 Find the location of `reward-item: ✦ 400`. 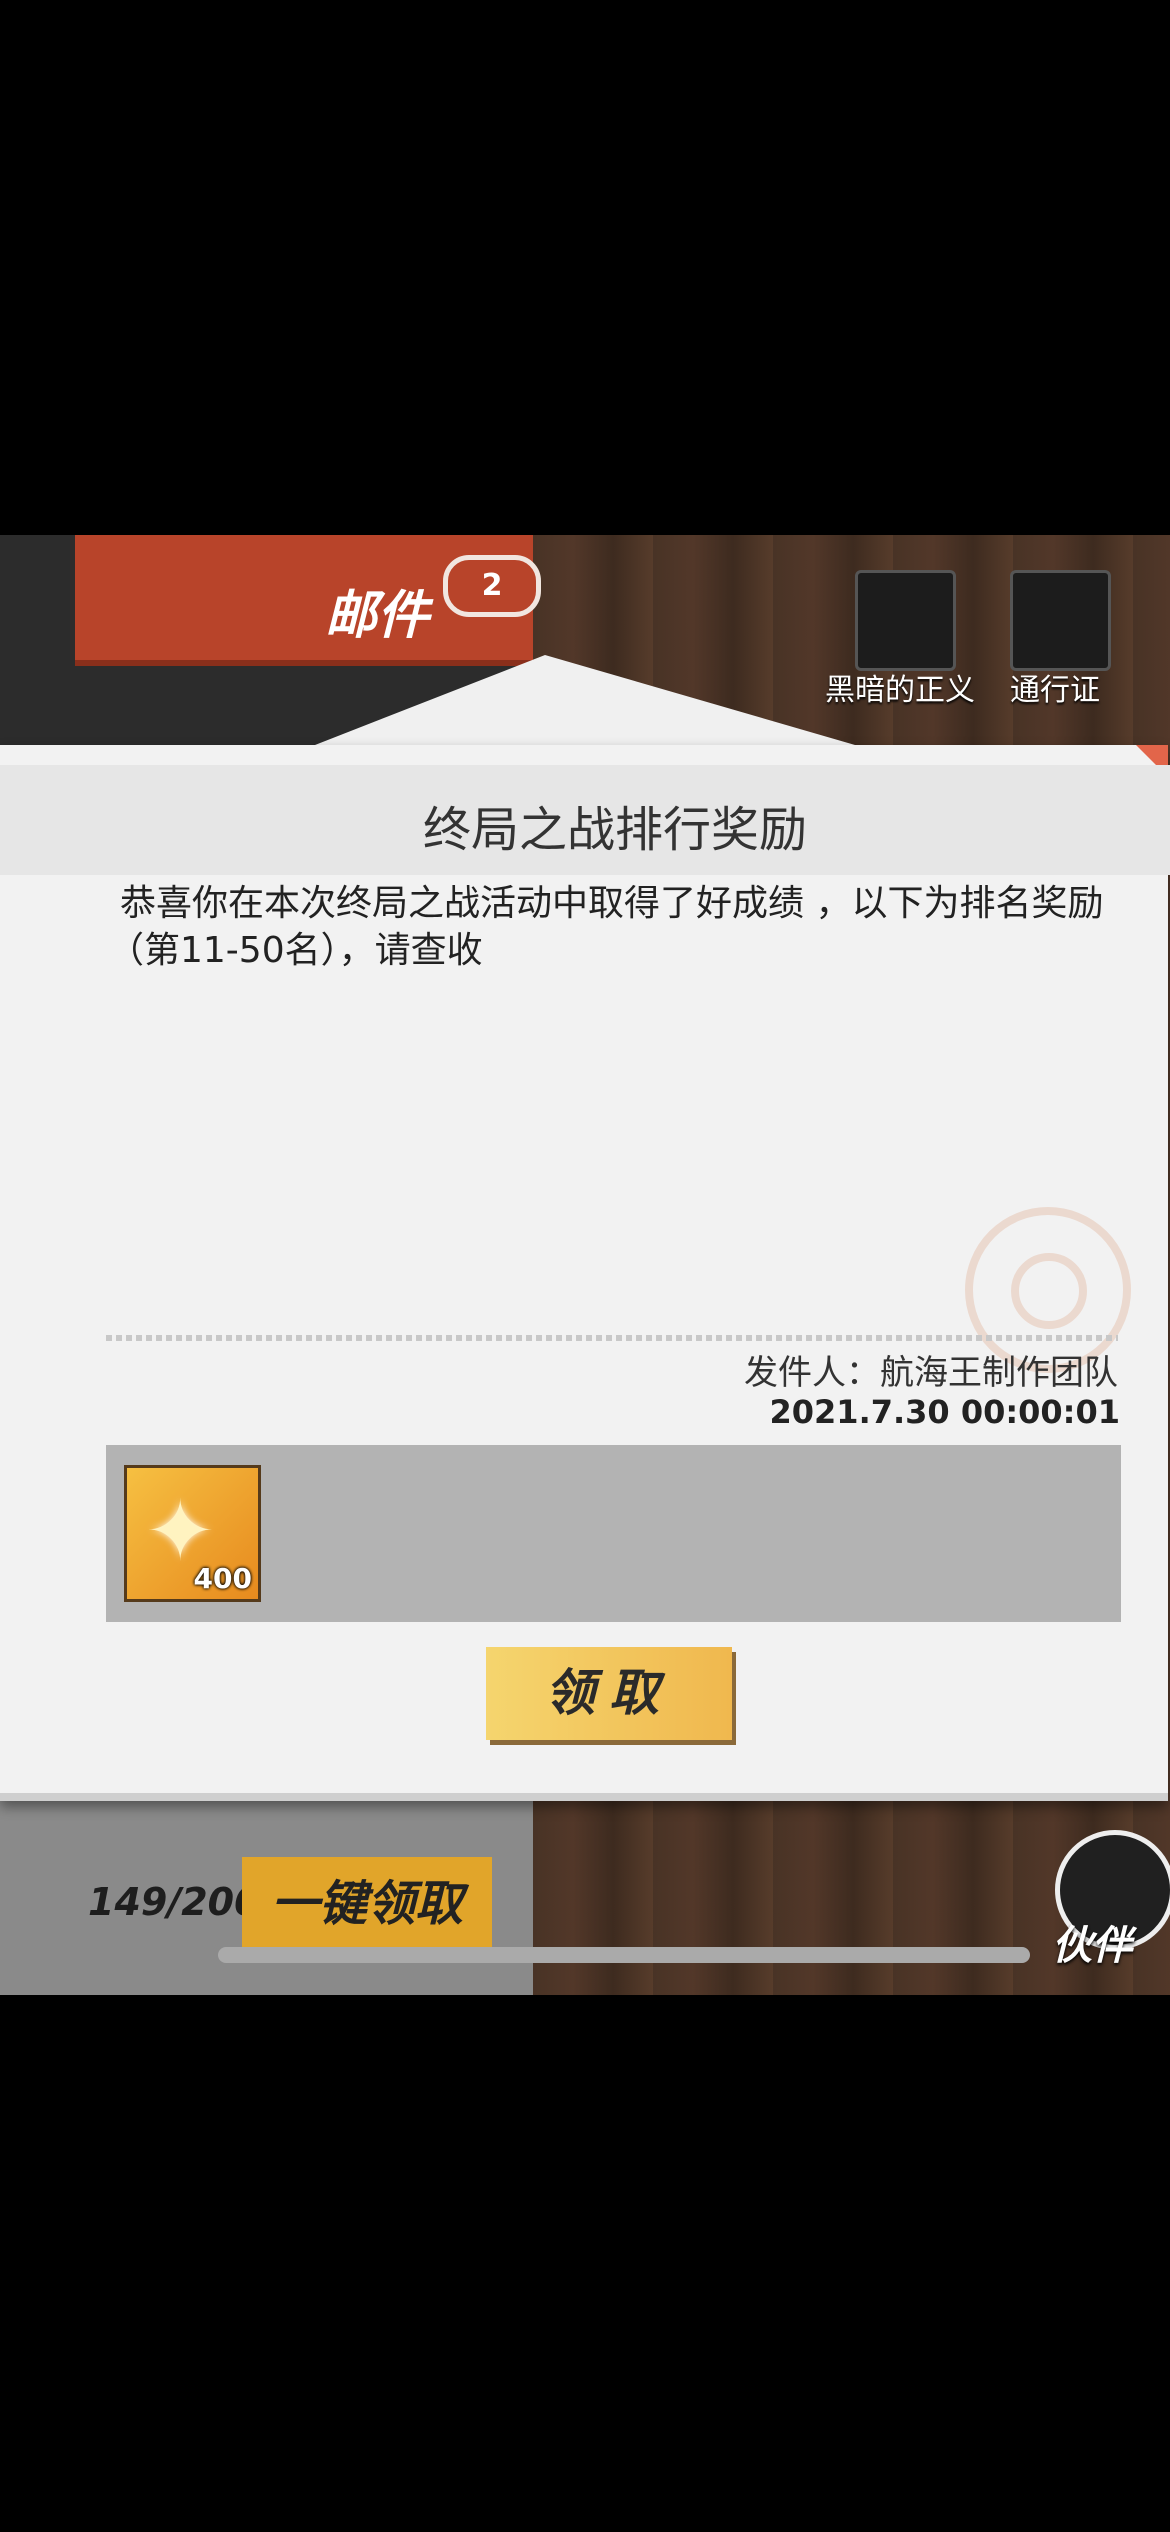

reward-item: ✦ 400 is located at coordinates (192, 1533).